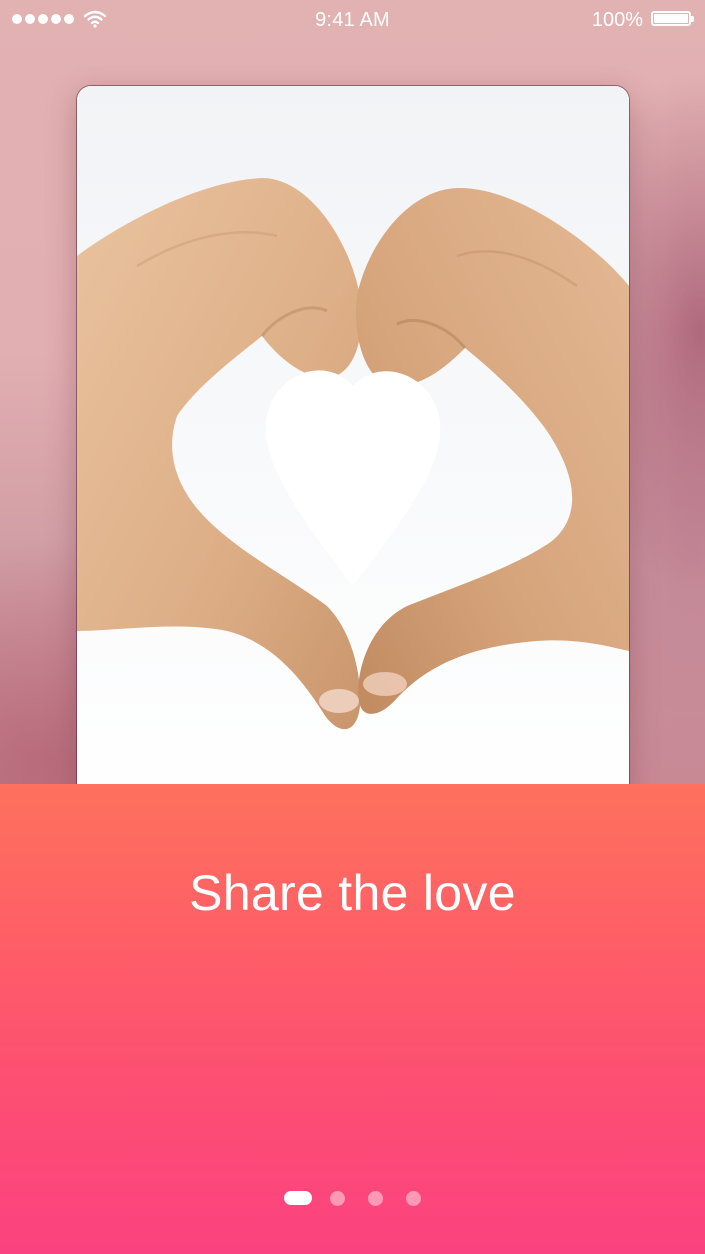 This screenshot has width=705, height=1254. What do you see at coordinates (352, 893) in the screenshot?
I see `onboarding-headline: Share the love` at bounding box center [352, 893].